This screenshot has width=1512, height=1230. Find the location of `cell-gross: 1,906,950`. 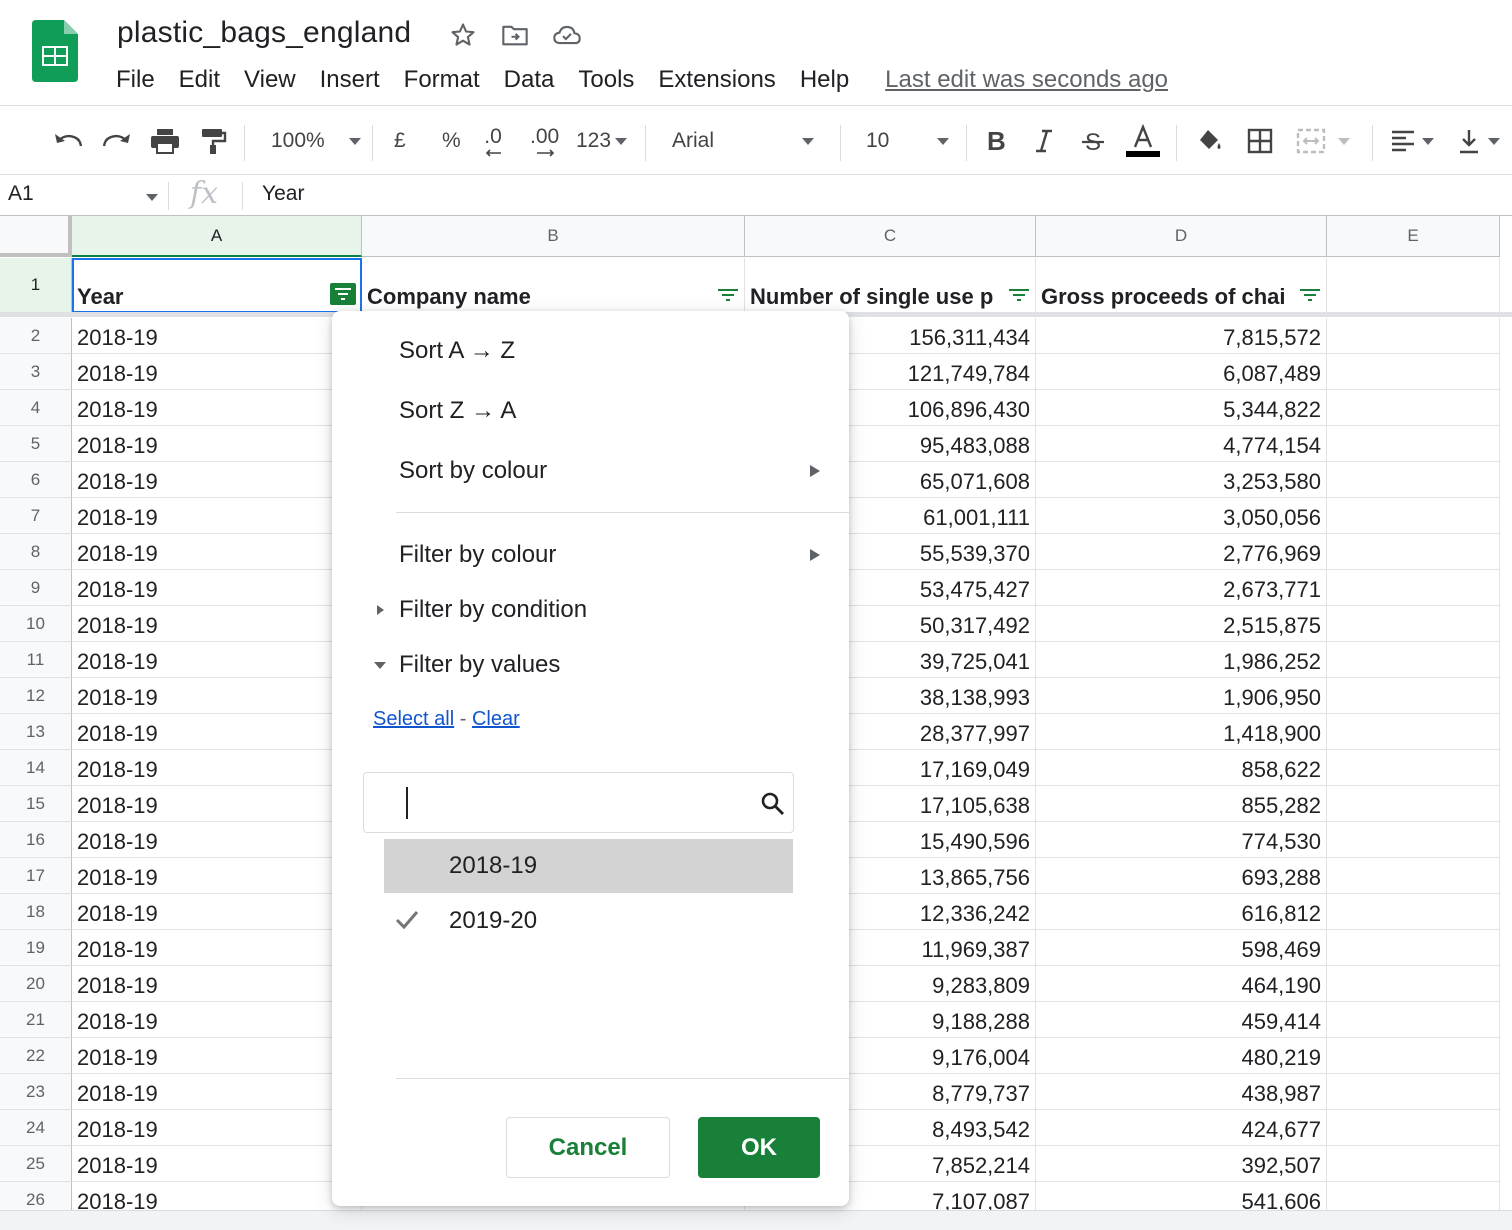

cell-gross: 1,906,950 is located at coordinates (1181, 696).